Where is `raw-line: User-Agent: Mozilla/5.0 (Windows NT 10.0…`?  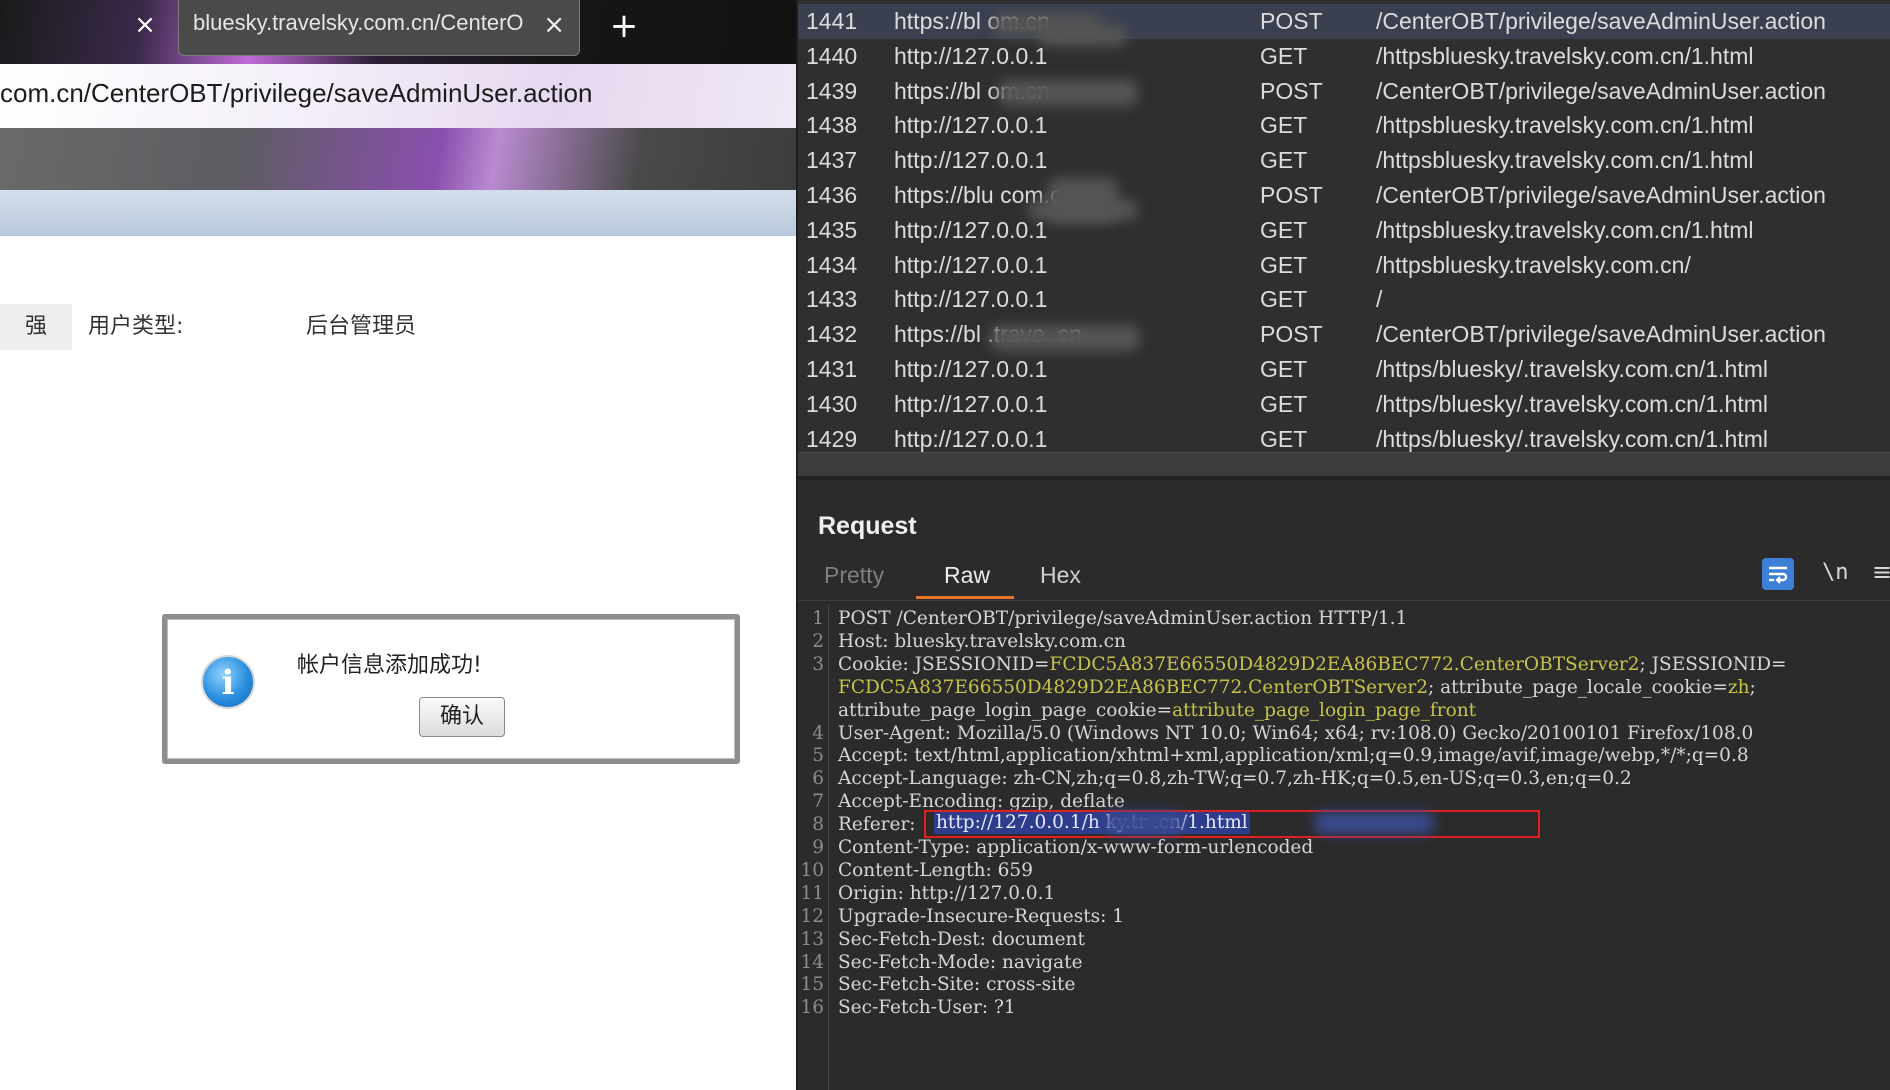 raw-line: User-Agent: Mozilla/5.0 (Windows NT 10.0… is located at coordinates (1295, 733).